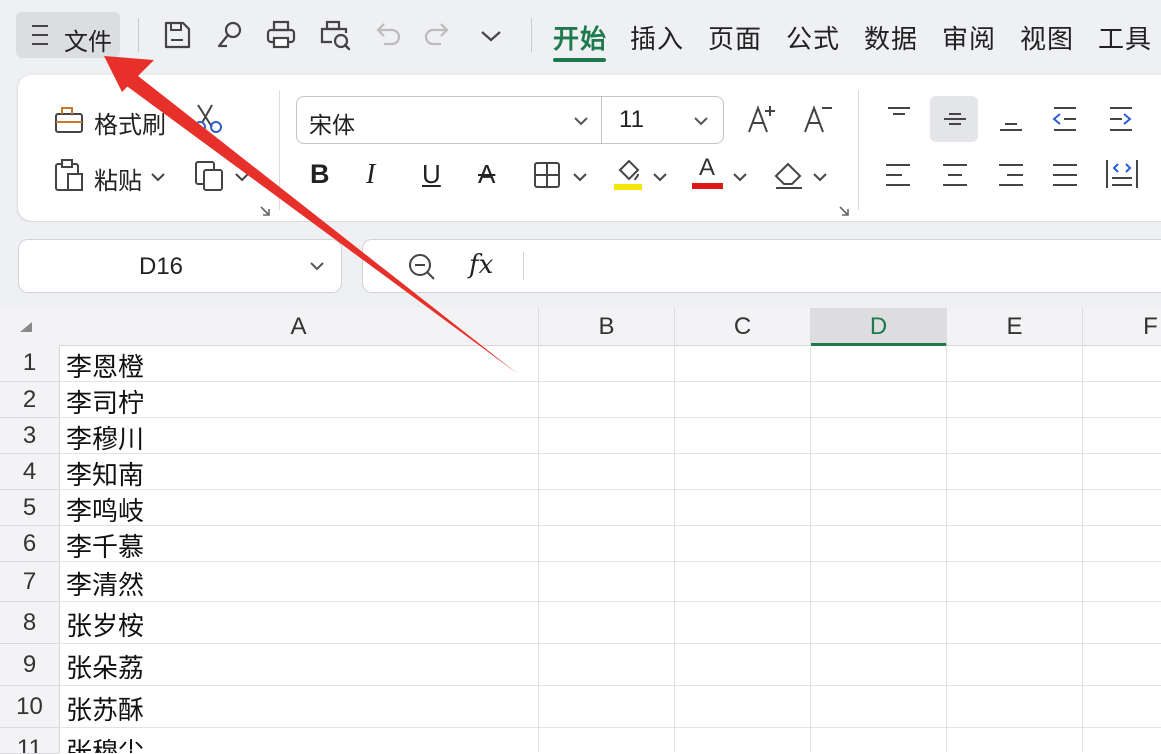 This screenshot has width=1161, height=754. What do you see at coordinates (438, 36) in the screenshot?
I see `redo-icon` at bounding box center [438, 36].